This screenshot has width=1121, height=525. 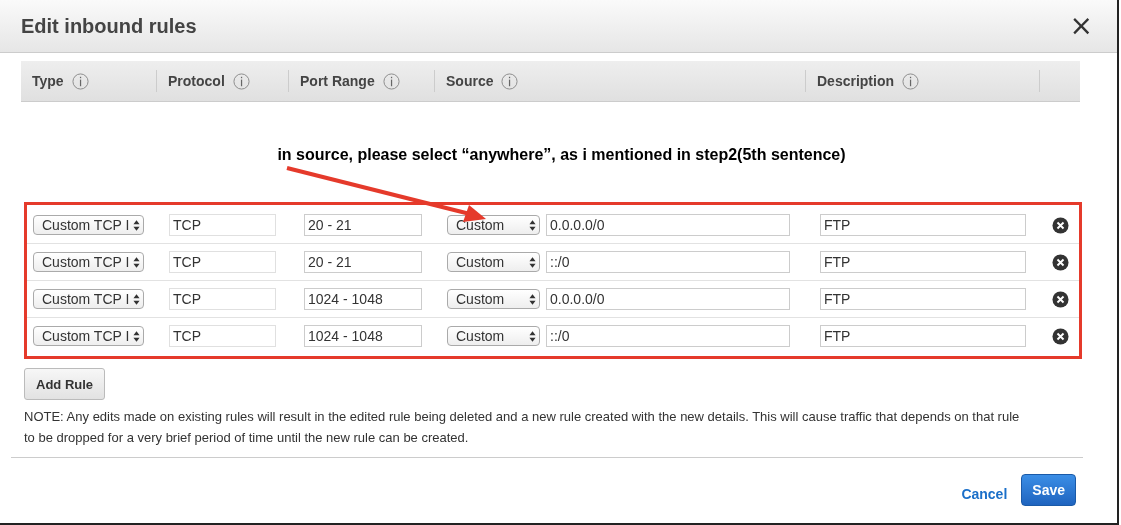 I want to click on column-header: Source, so click(x=470, y=81).